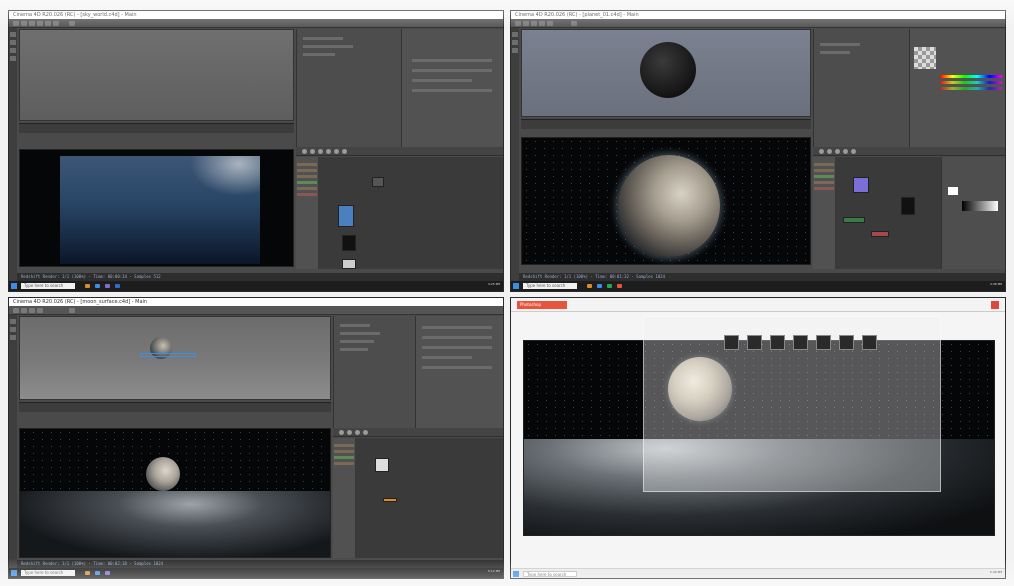 This screenshot has width=1014, height=586. What do you see at coordinates (995, 305) in the screenshot?
I see `close-icon` at bounding box center [995, 305].